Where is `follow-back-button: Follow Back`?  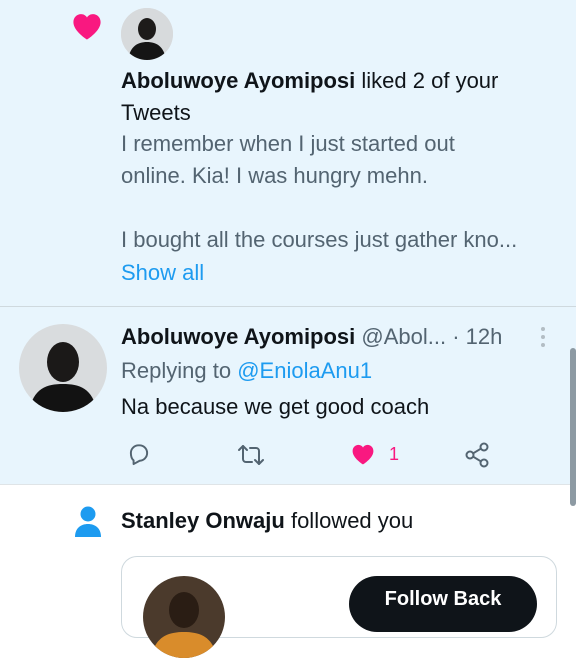
follow-back-button: Follow Back is located at coordinates (443, 604).